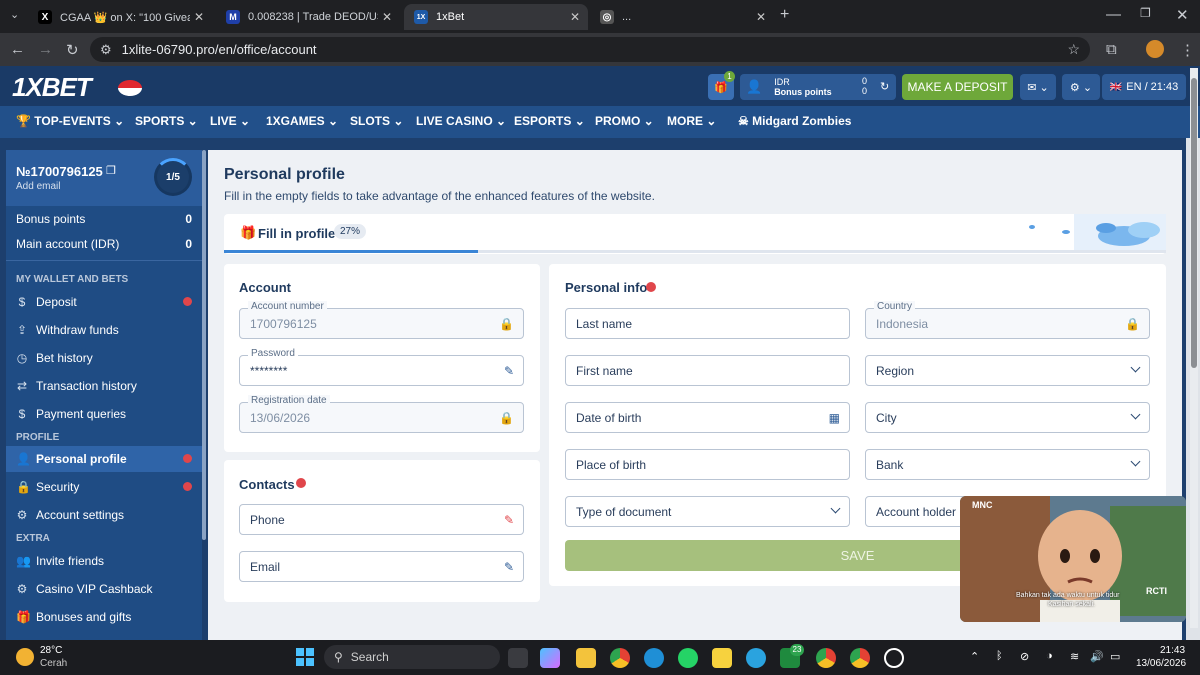 The width and height of the screenshot is (1200, 675). I want to click on settings-button: ⚙ ⌄, so click(1081, 87).